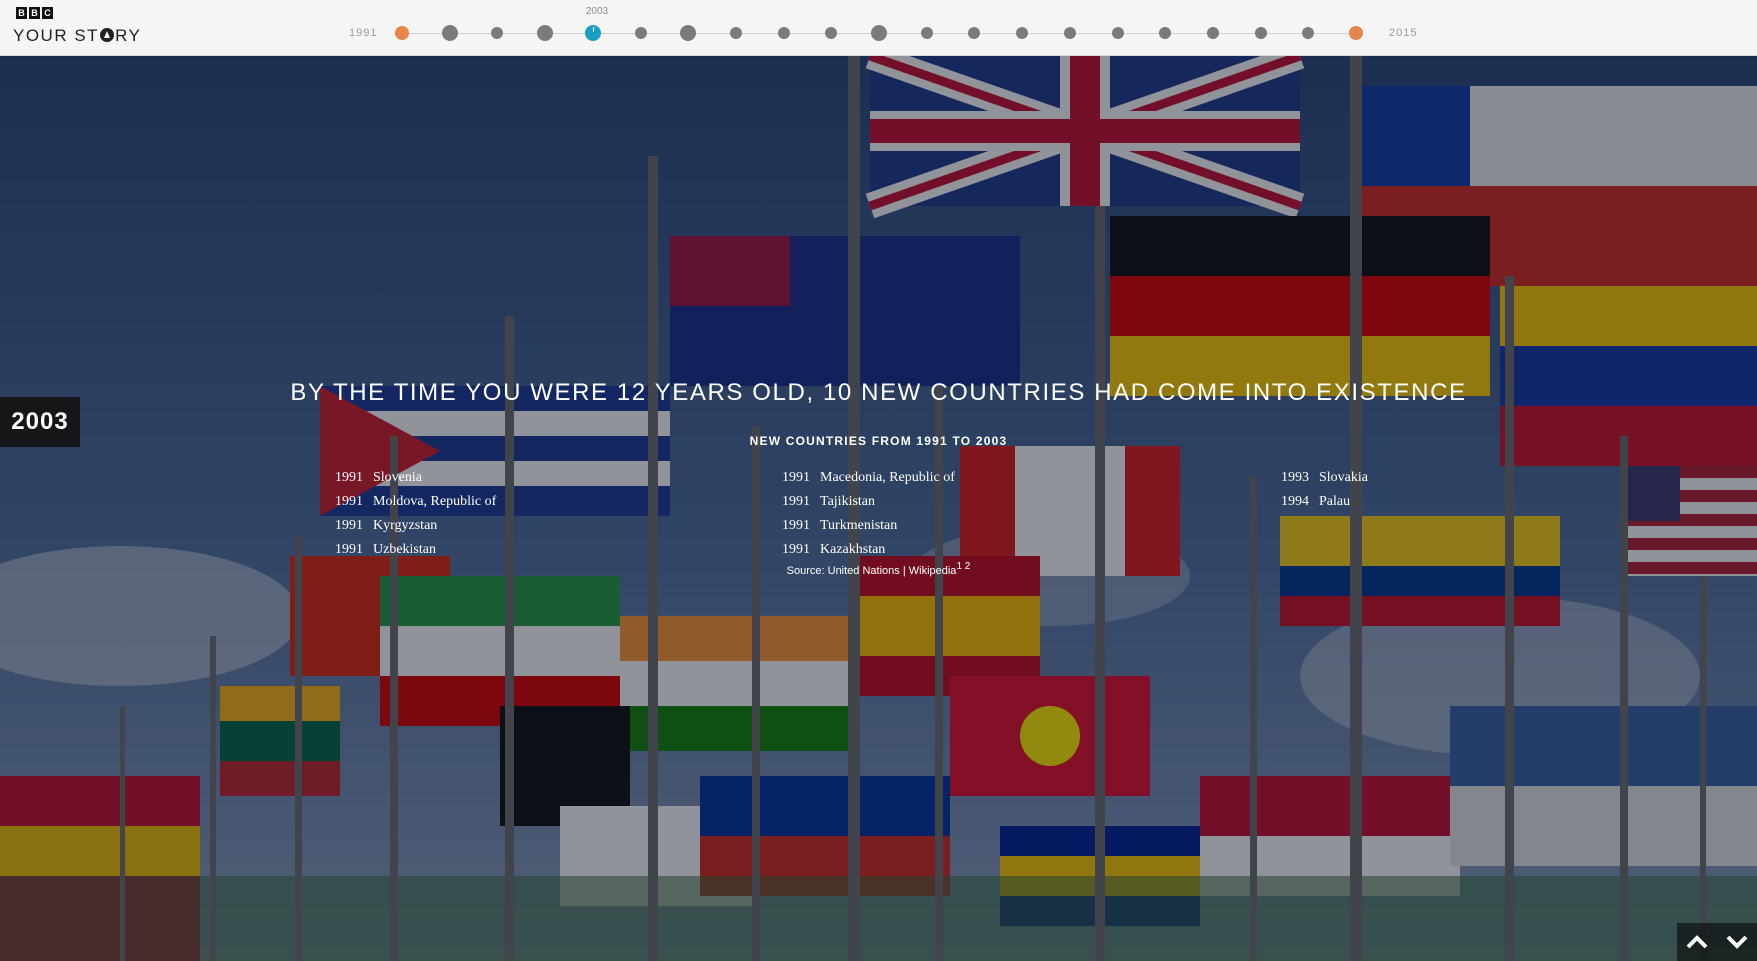  I want to click on list-item: 1991 Tajikistan, so click(868, 502).